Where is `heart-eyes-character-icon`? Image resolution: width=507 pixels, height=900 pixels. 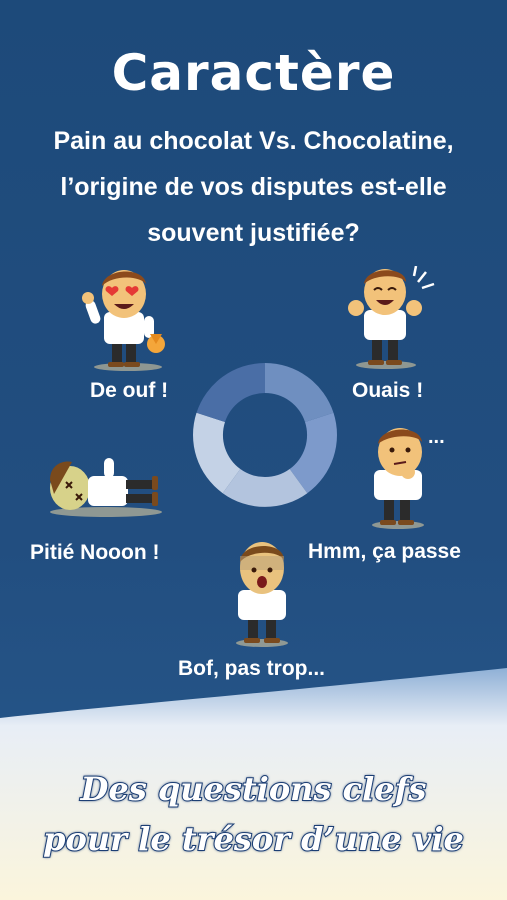 heart-eyes-character-icon is located at coordinates (123, 320).